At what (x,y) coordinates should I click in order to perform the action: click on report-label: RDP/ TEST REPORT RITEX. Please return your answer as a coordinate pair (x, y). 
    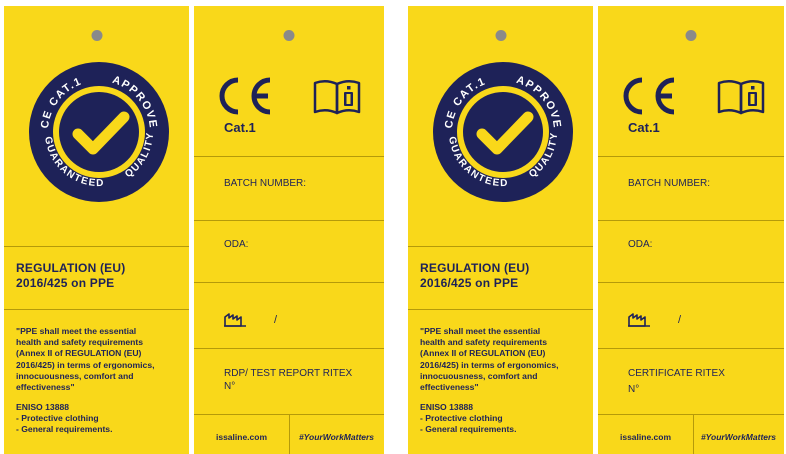
    Looking at the image, I should click on (288, 373).